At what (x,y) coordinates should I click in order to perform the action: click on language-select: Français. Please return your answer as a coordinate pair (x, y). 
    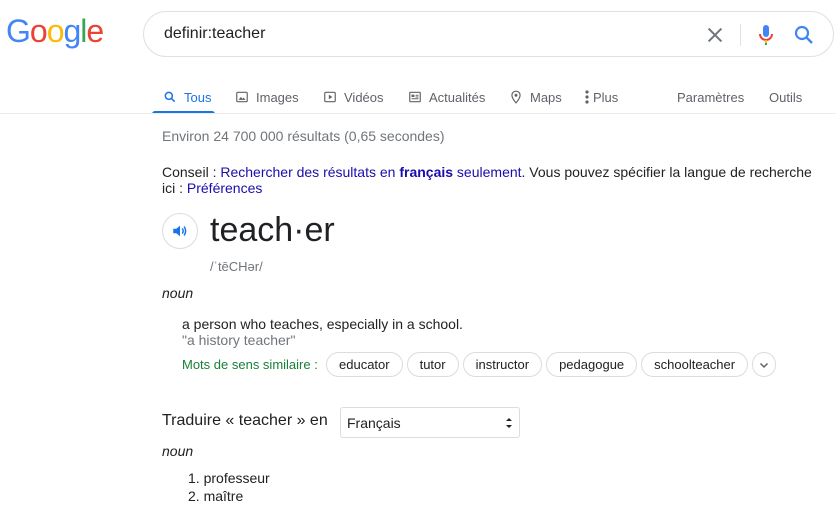
    Looking at the image, I should click on (430, 422).